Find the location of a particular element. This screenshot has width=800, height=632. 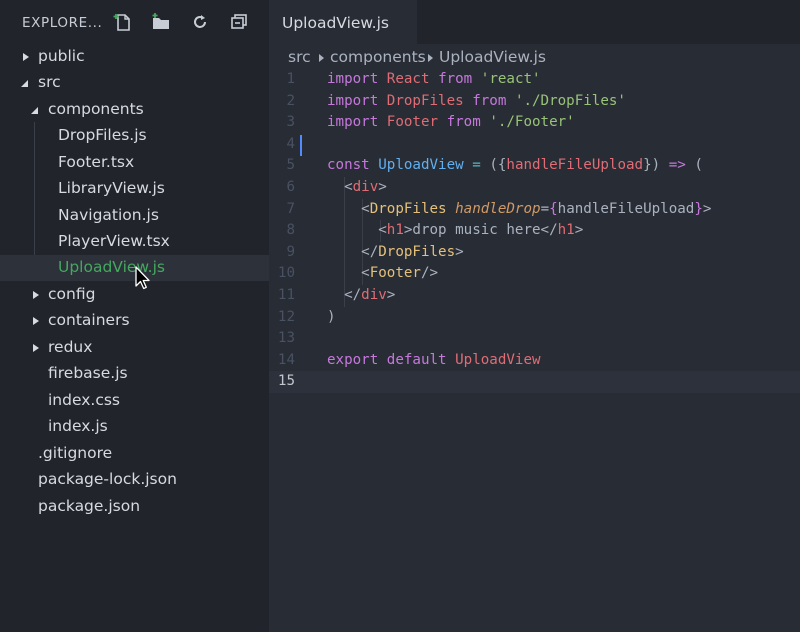

code-token: handleDrop is located at coordinates (498, 208).